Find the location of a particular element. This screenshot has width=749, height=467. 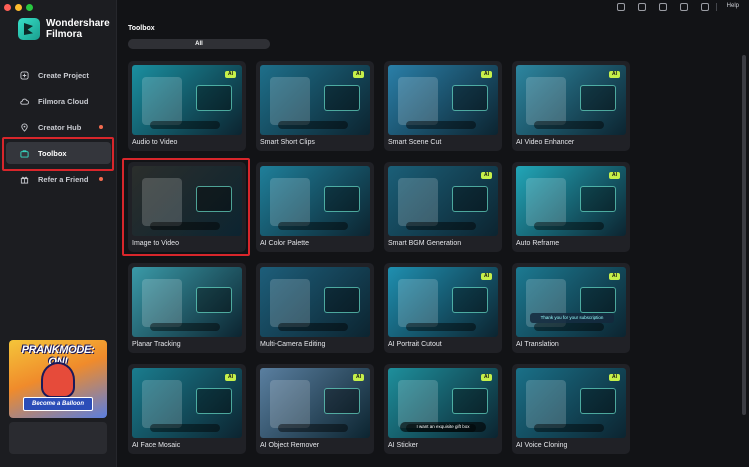

grid-apps-icon is located at coordinates (684, 7).